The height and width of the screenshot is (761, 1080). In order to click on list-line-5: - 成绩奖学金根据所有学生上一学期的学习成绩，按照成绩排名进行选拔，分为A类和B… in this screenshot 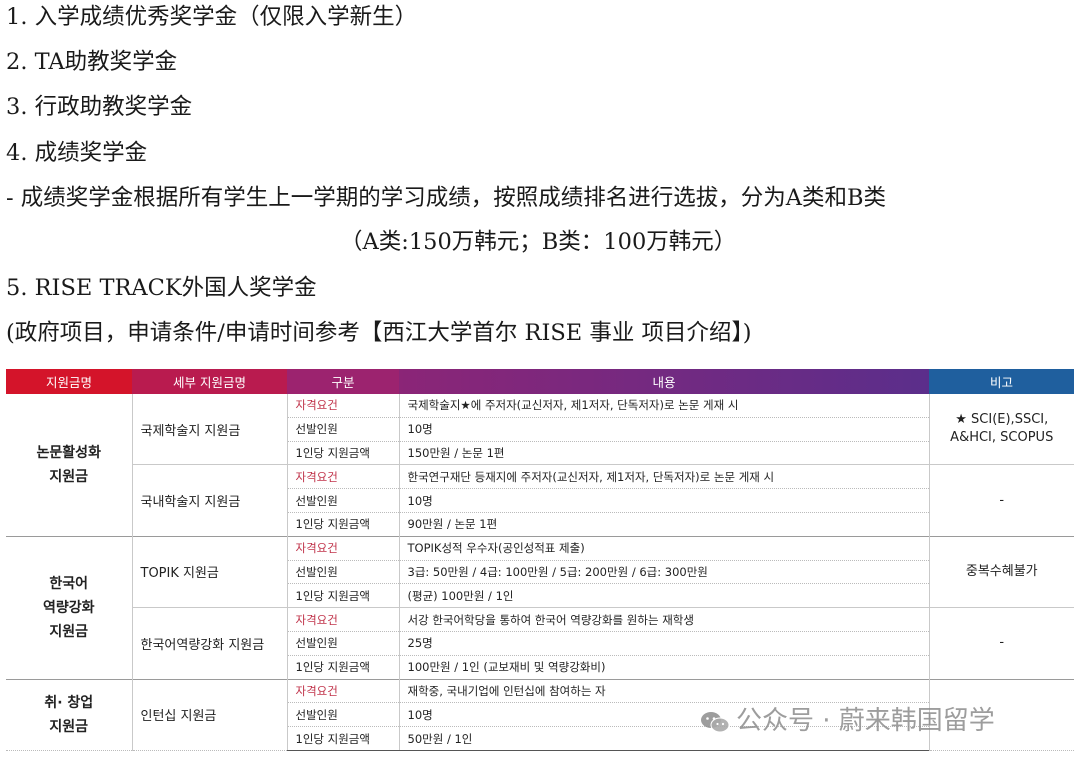, I will do `click(446, 198)`.